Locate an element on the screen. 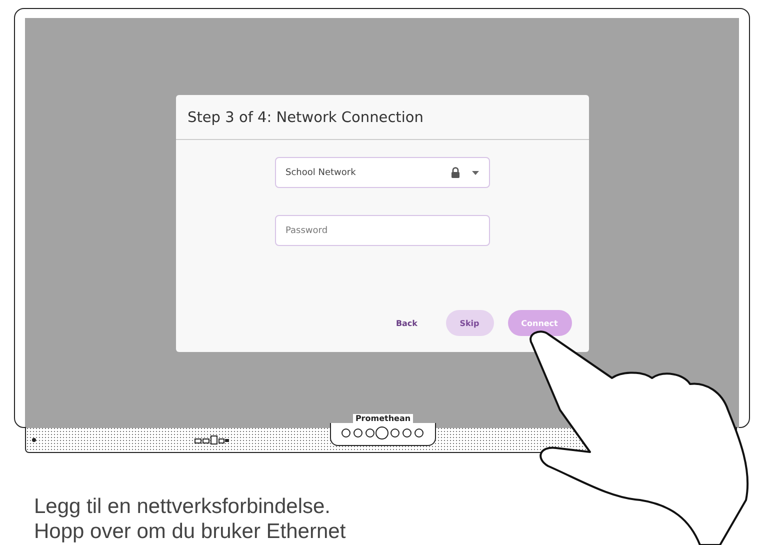 This screenshot has width=760, height=545. network-dropdown: School Network is located at coordinates (382, 172).